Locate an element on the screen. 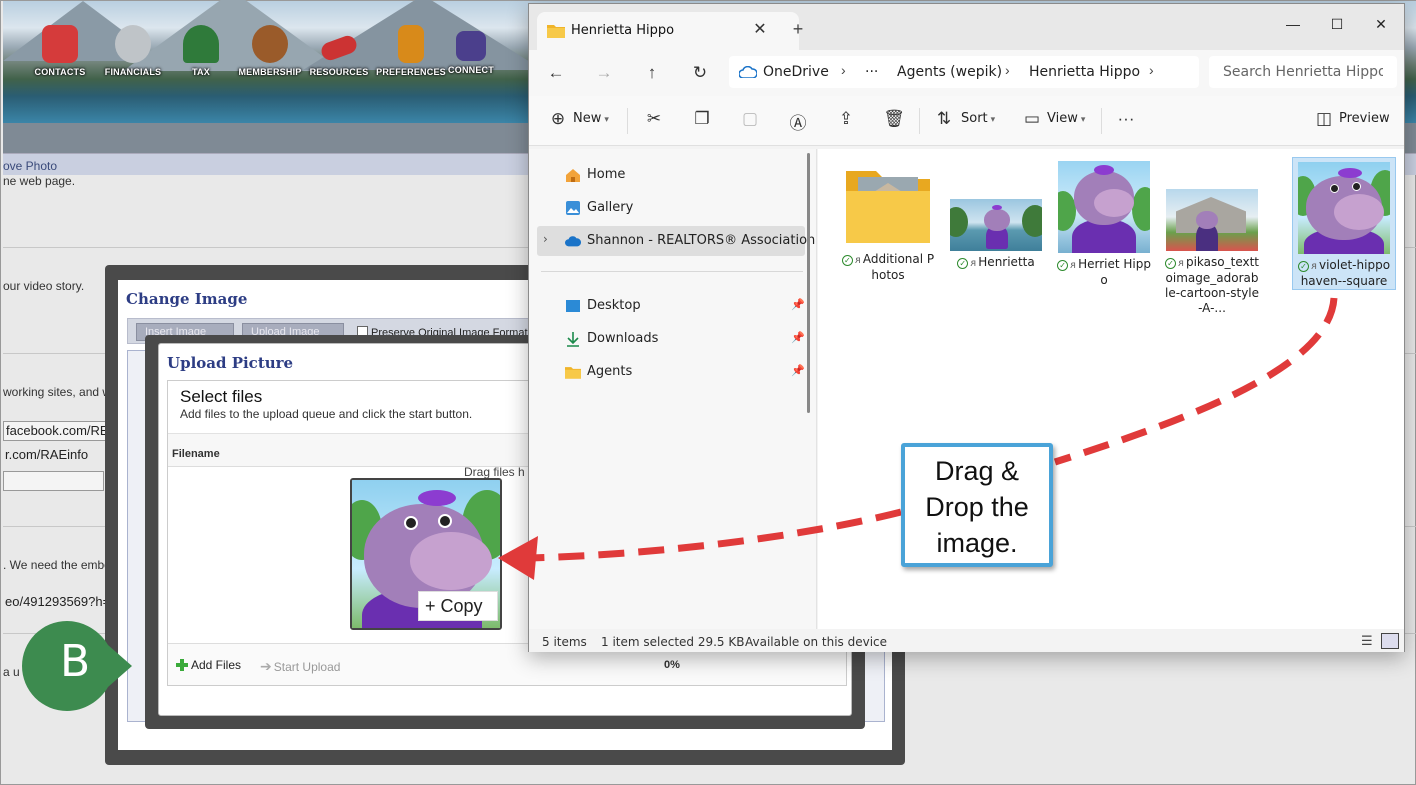 The image size is (1416, 785). tiles-view-icon is located at coordinates (1390, 641).